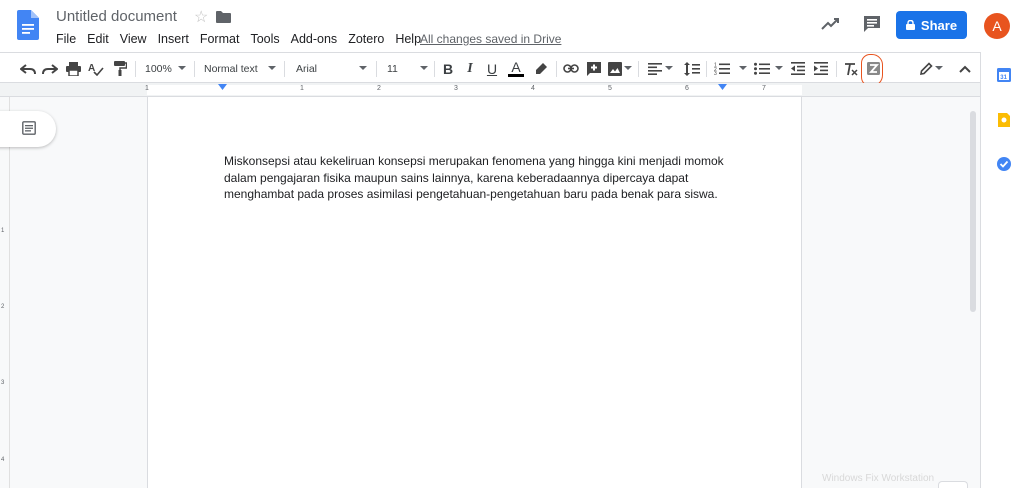 This screenshot has height=488, width=1024. What do you see at coordinates (910, 25) in the screenshot?
I see `lock-icon` at bounding box center [910, 25].